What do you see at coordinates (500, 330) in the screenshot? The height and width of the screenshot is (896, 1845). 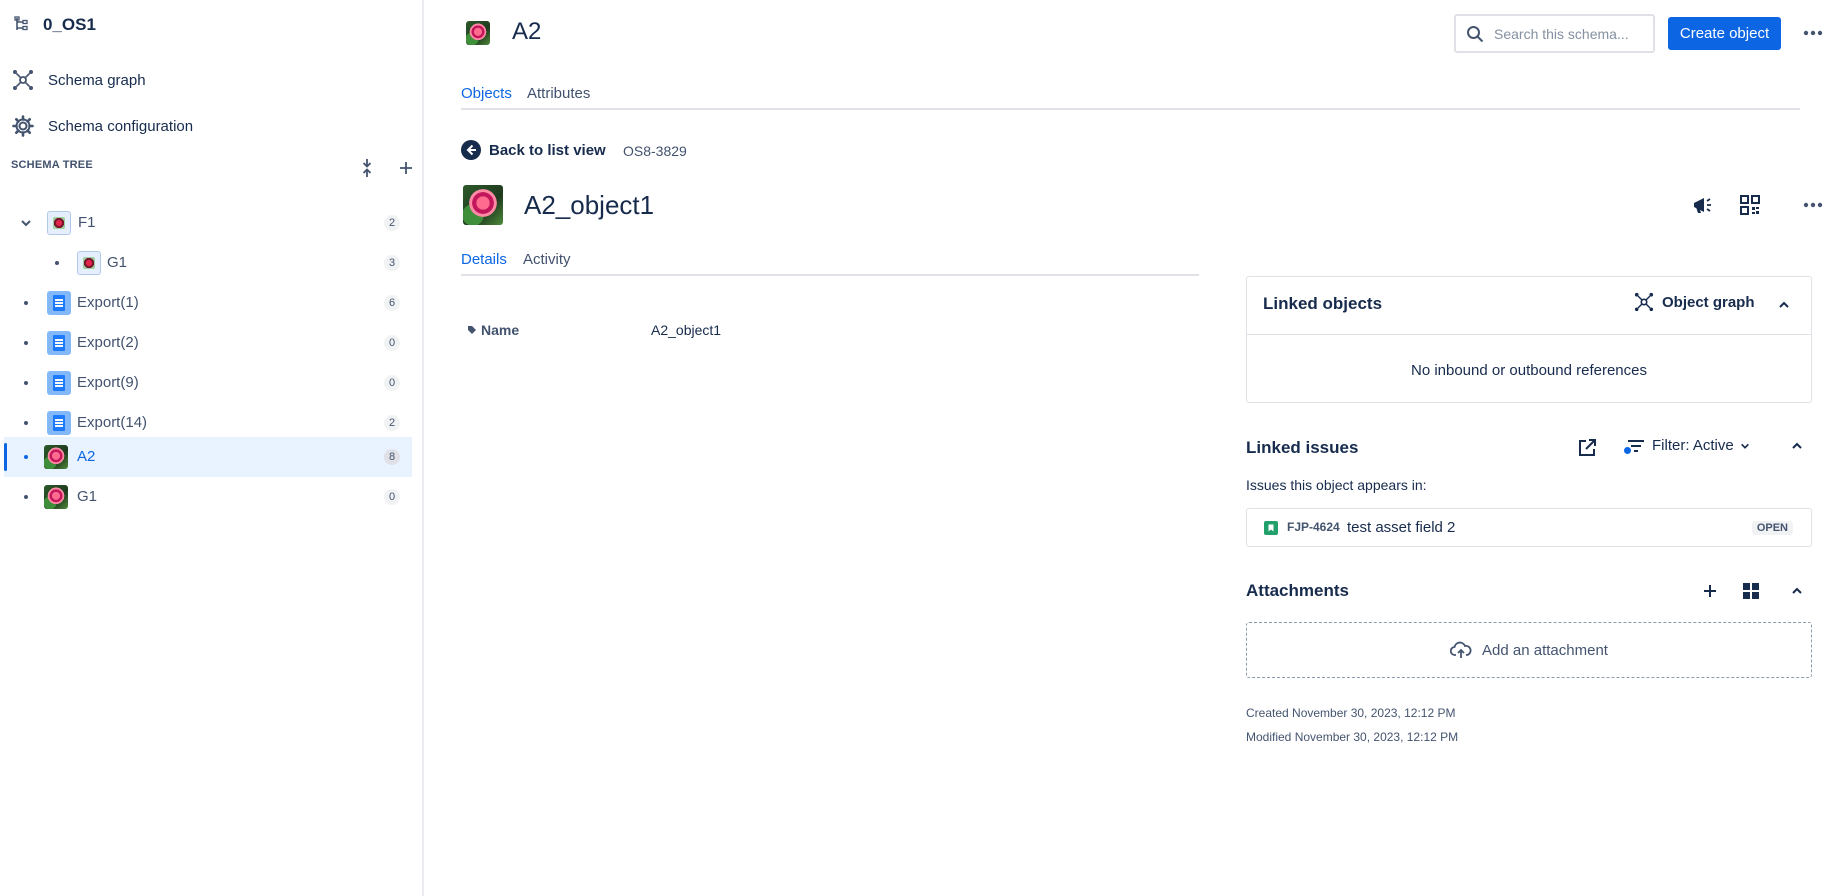 I see `attribute-name-label: Name` at bounding box center [500, 330].